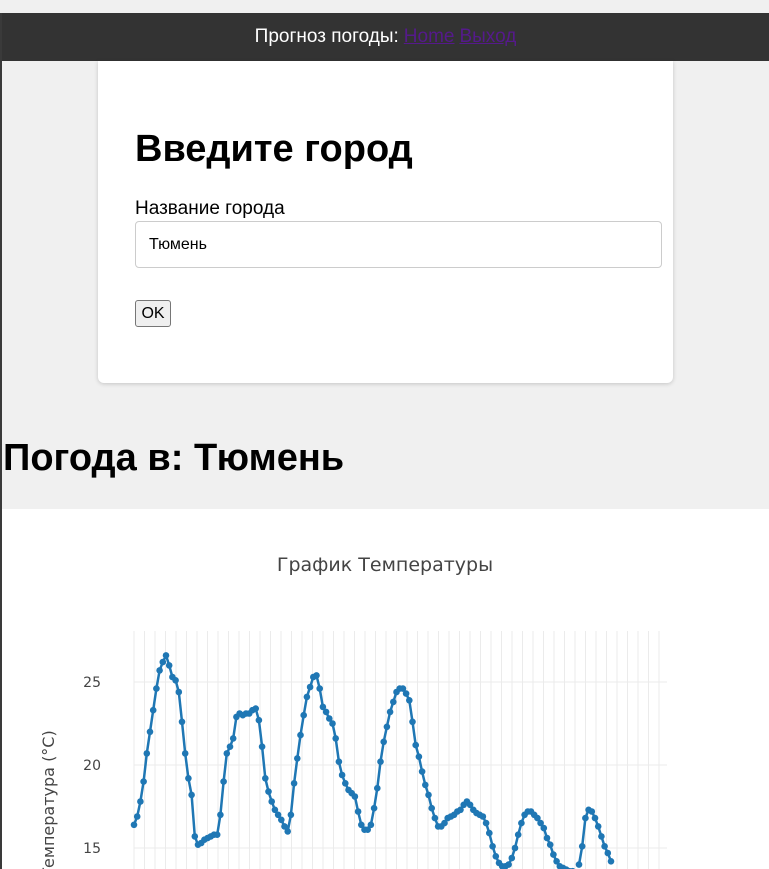  Describe the element at coordinates (153, 313) in the screenshot. I see `ok-button: OK` at that location.